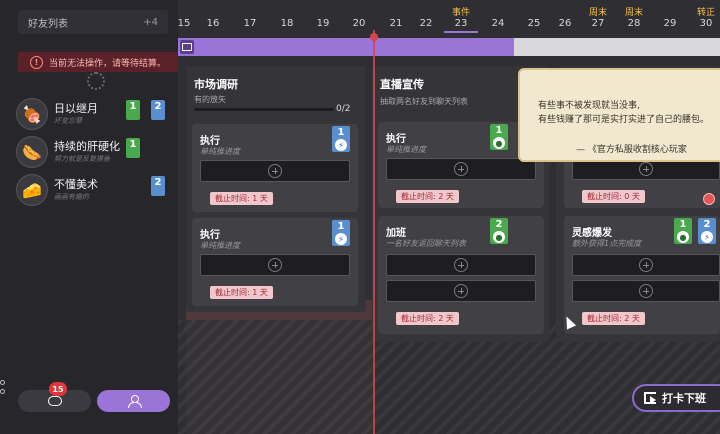 This screenshot has height=434, width=720. I want to click on day-19: 19, so click(323, 23).